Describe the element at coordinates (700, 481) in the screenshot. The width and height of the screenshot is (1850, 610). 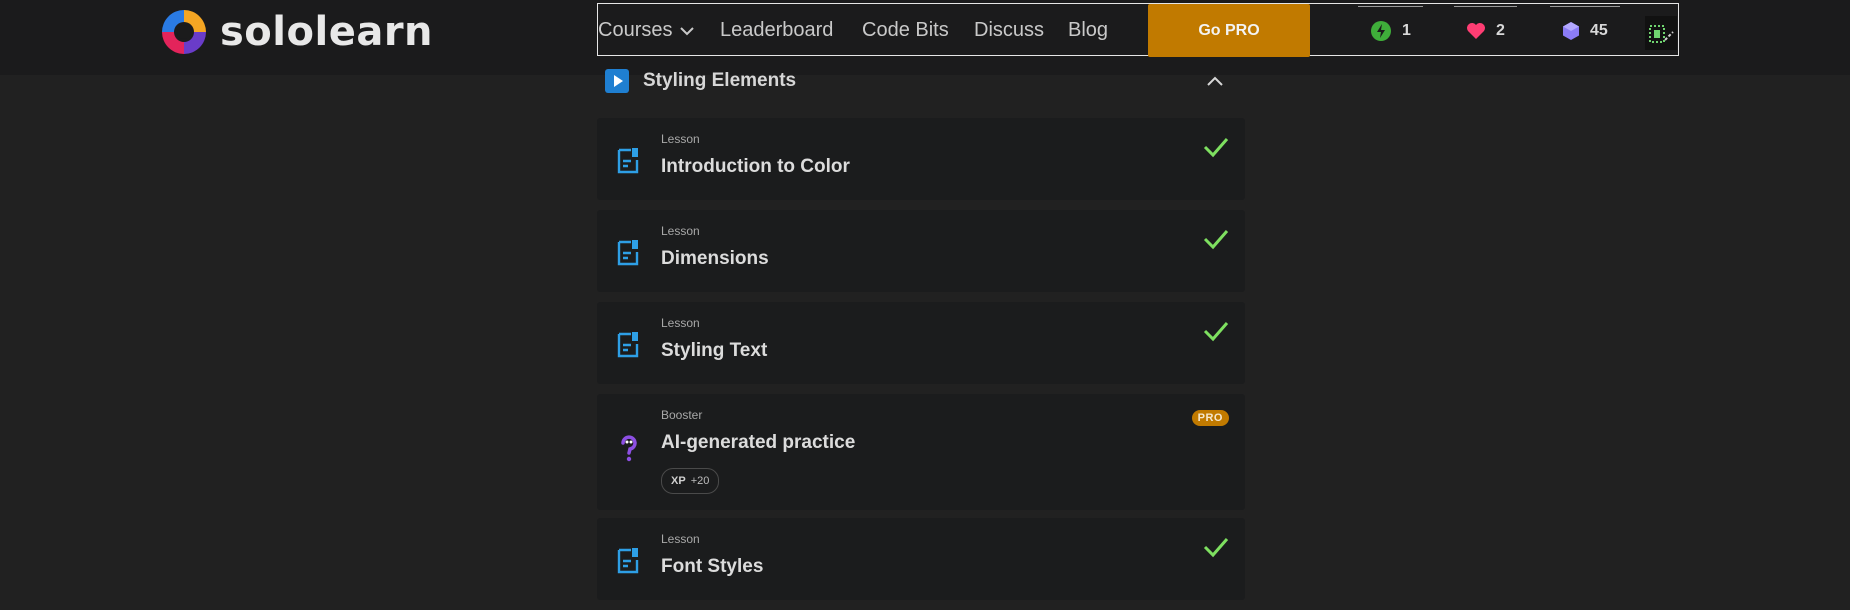
I see `xp-value: +20` at that location.